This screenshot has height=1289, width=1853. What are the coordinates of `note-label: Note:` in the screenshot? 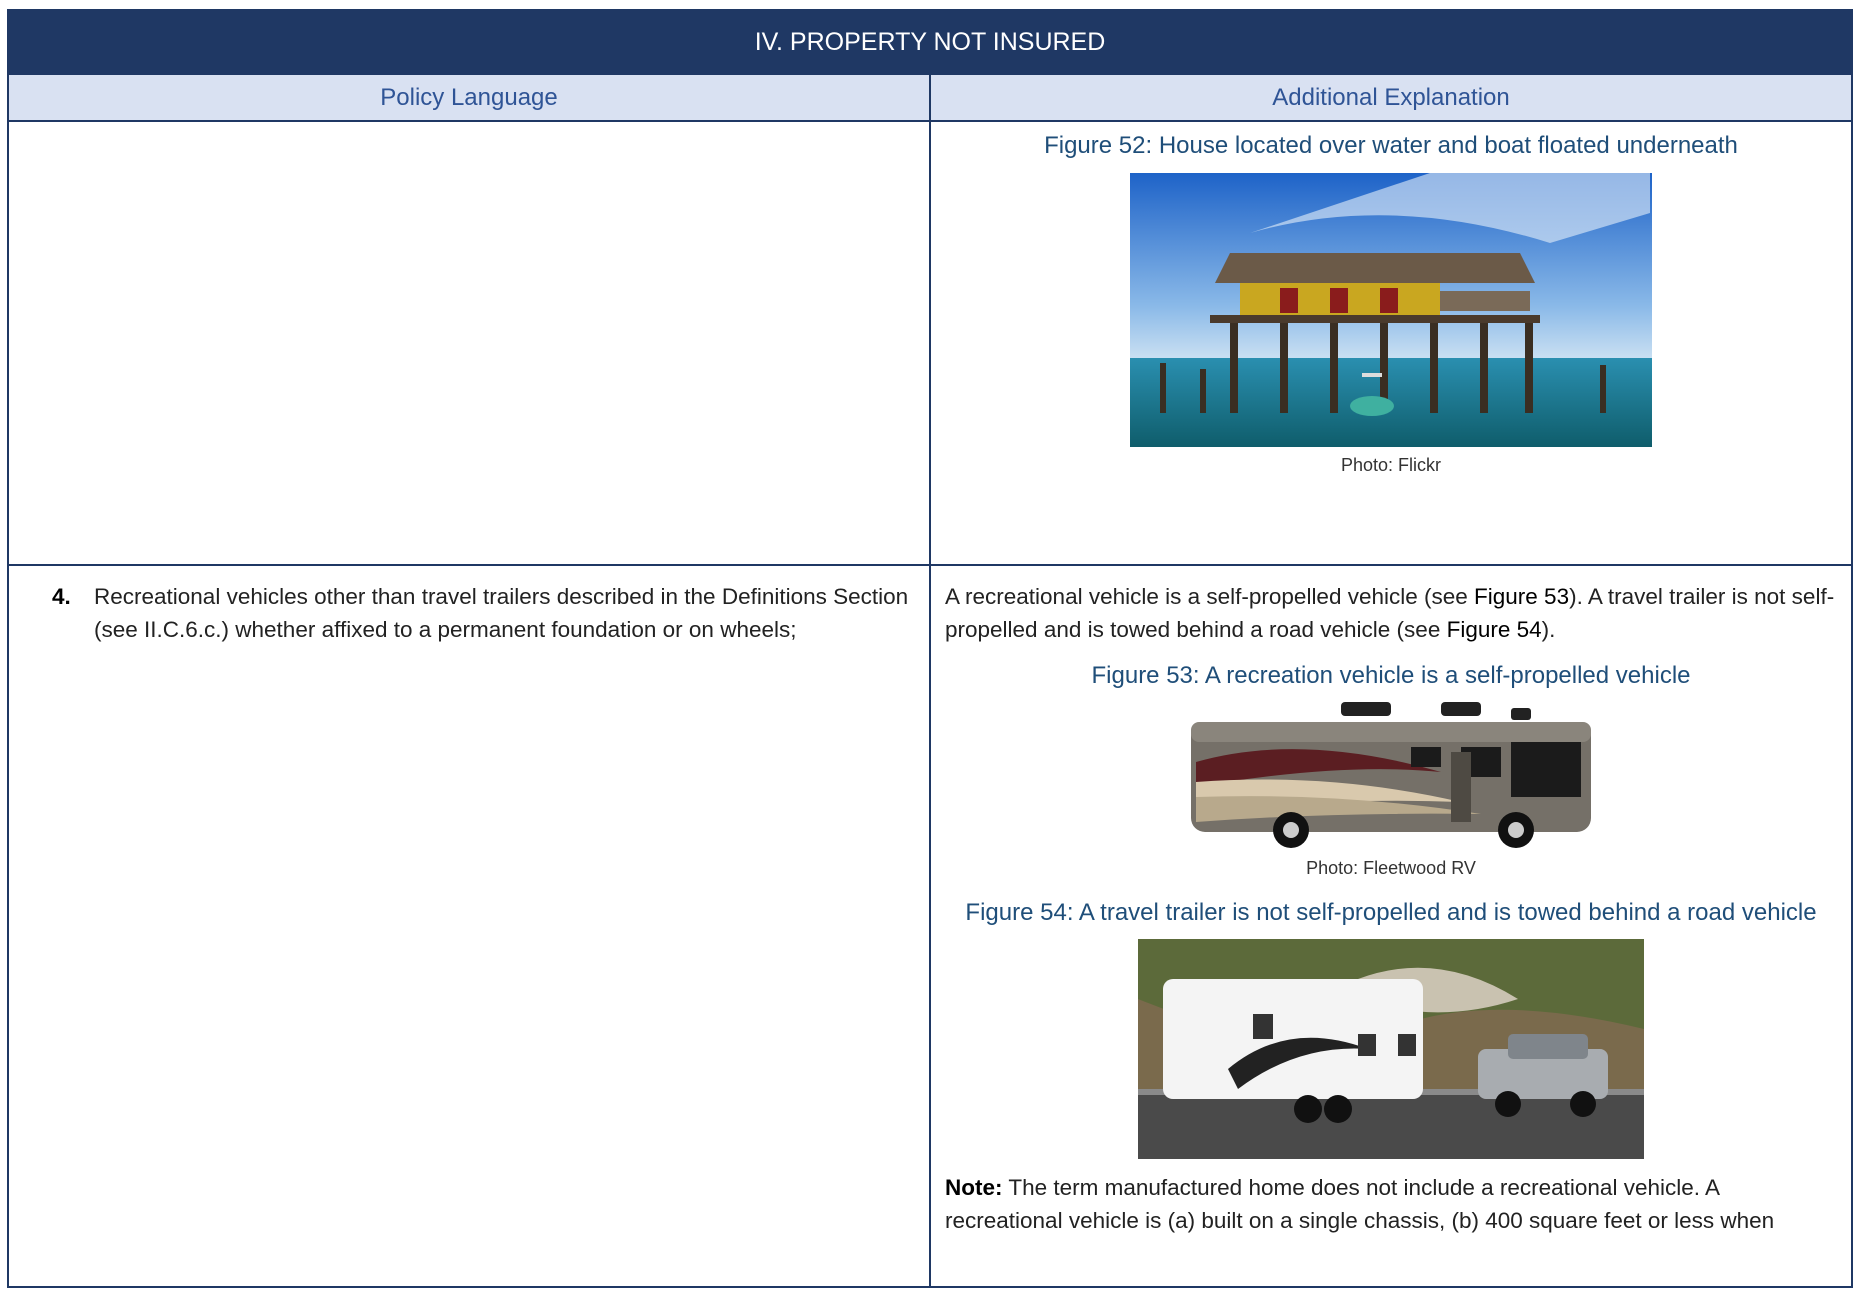 It's located at (974, 1187).